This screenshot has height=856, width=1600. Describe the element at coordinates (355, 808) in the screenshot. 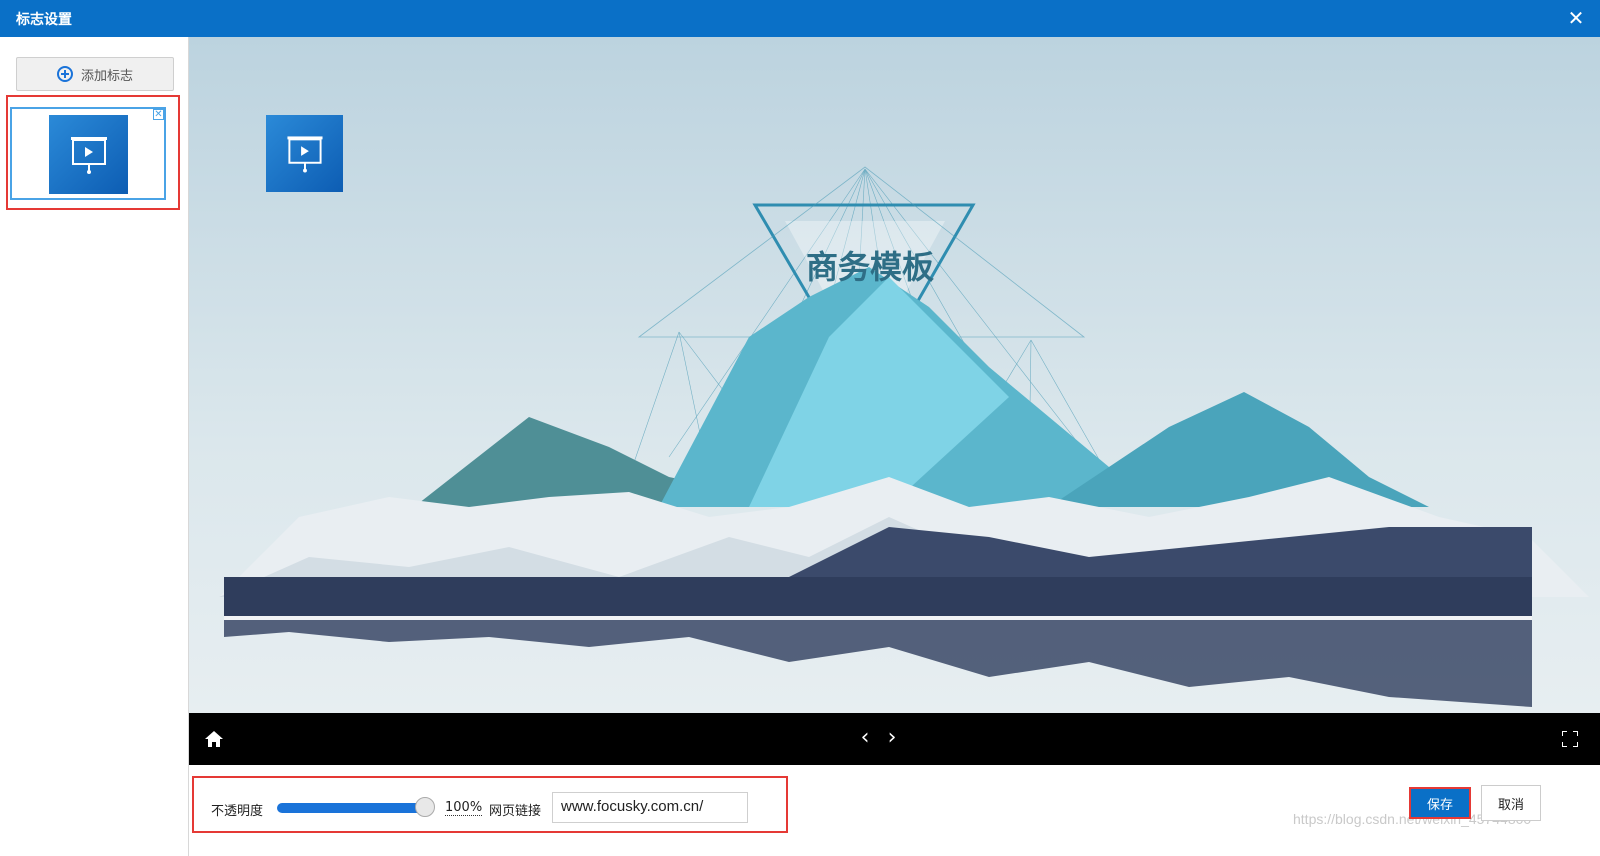

I see `opacity-slider` at that location.